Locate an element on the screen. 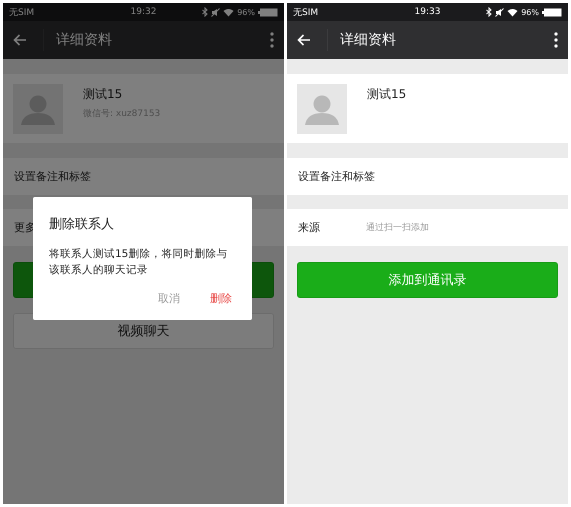 Image resolution: width=571 pixels, height=507 pixels. list-row: 来源 通过扫一扫添加 is located at coordinates (427, 227).